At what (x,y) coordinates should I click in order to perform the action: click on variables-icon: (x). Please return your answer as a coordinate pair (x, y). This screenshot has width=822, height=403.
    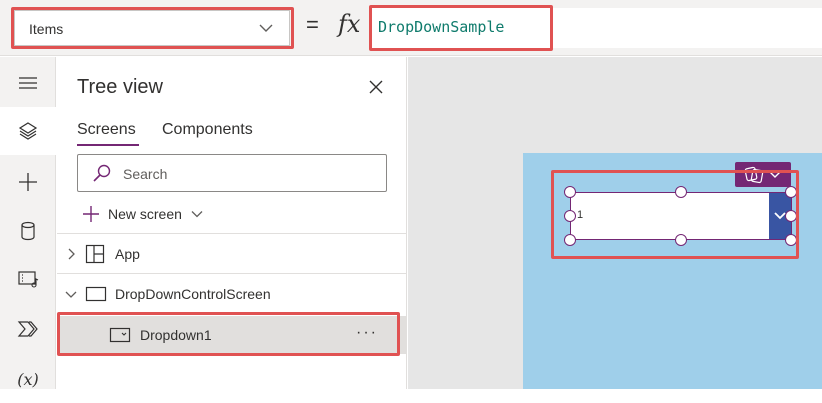
    Looking at the image, I should click on (28, 379).